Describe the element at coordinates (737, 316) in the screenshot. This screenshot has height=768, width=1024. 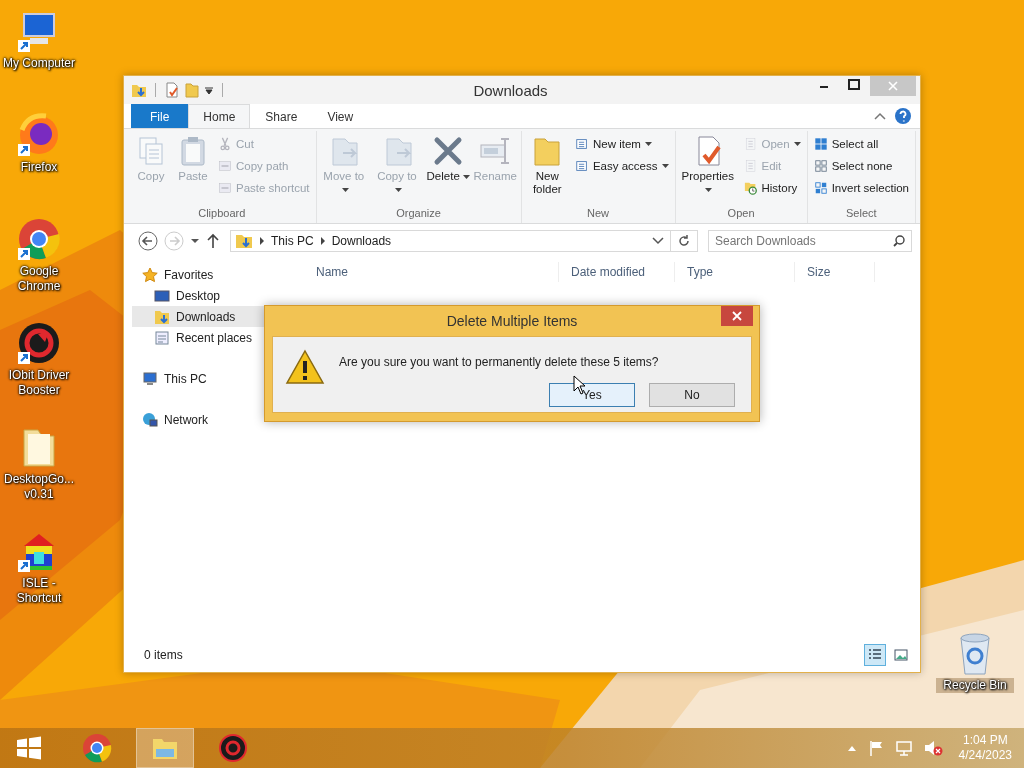
I see `close-button` at that location.